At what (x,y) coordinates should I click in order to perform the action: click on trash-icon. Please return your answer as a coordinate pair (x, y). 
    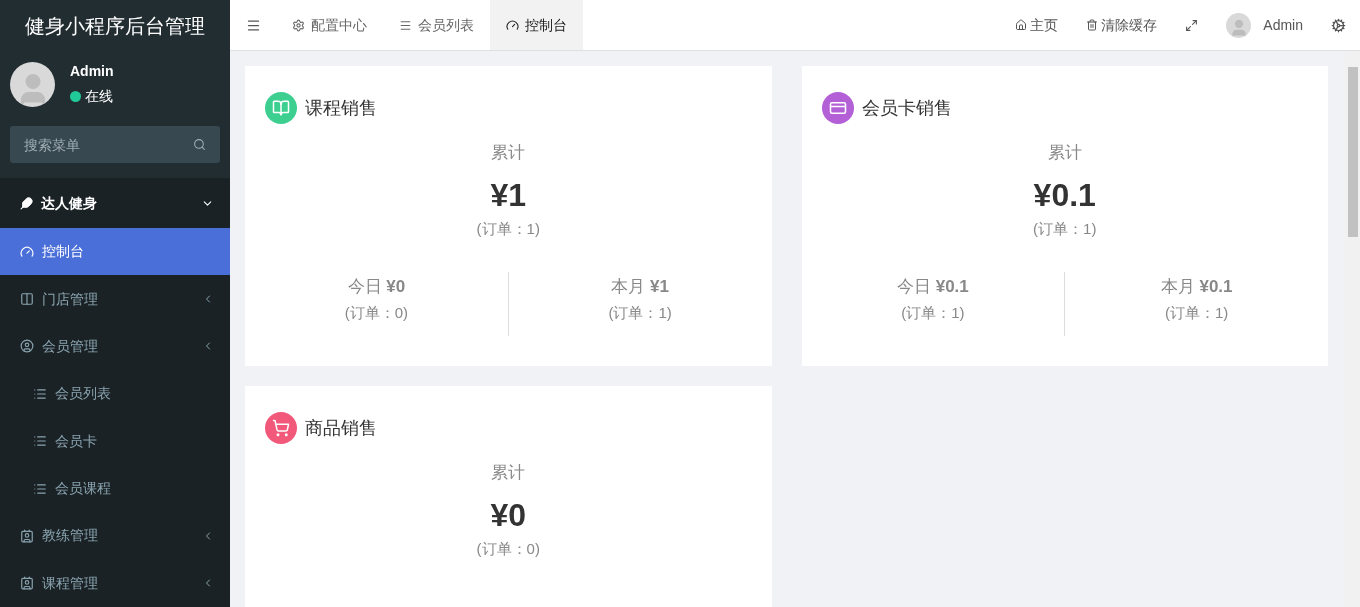
    Looking at the image, I should click on (1092, 25).